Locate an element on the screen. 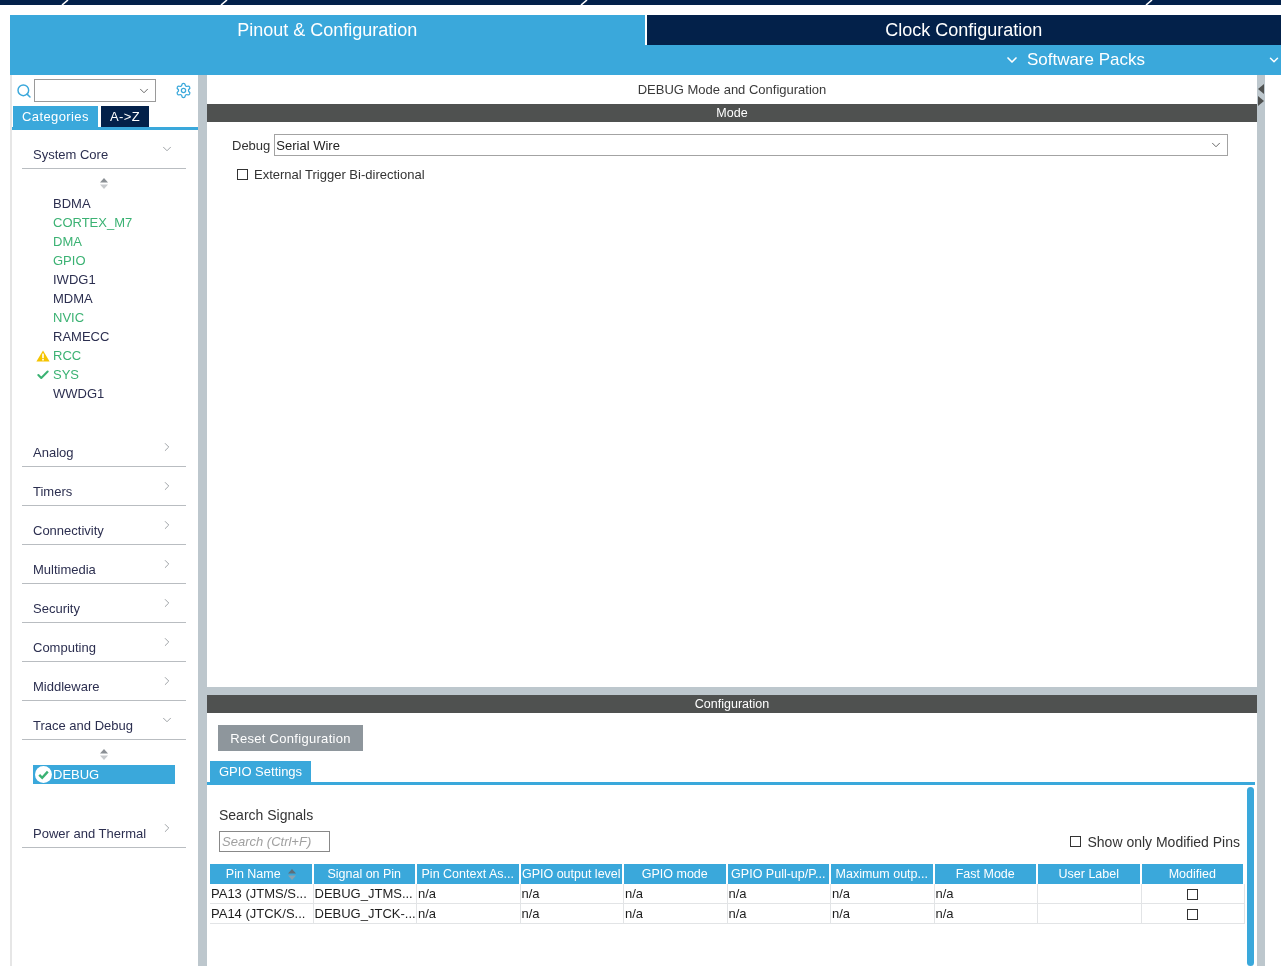  section-header: Mode is located at coordinates (732, 113).